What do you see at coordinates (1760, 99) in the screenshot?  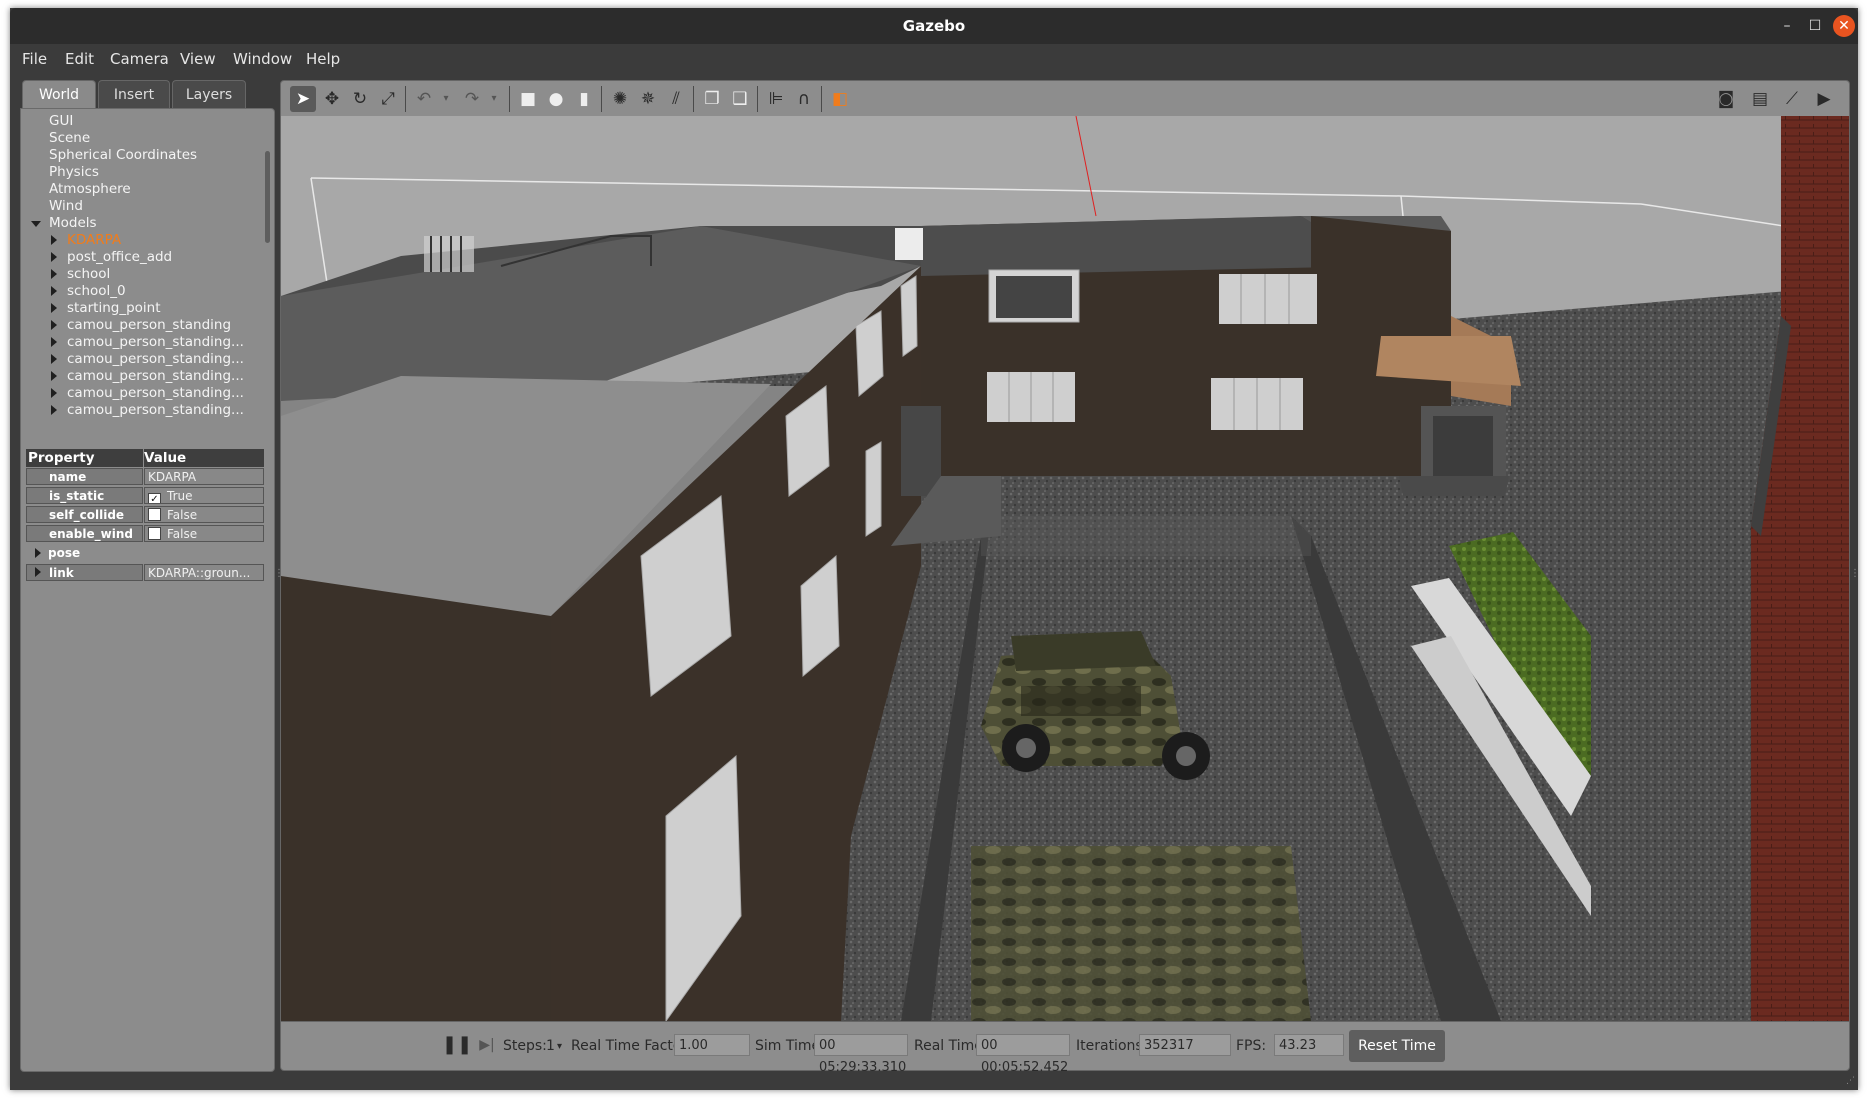 I see `logging-icon: ▤` at bounding box center [1760, 99].